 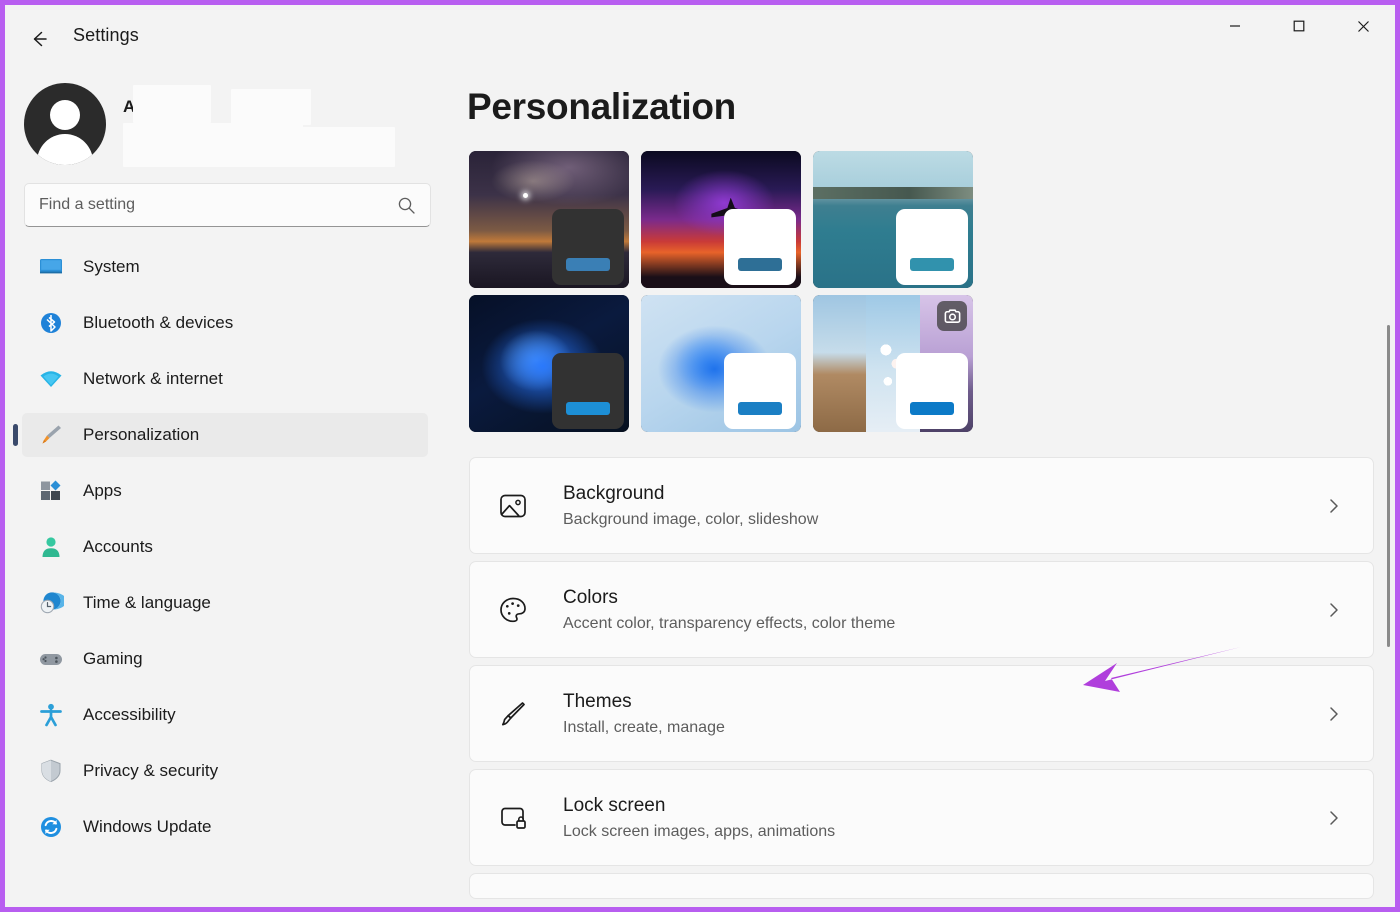 I want to click on settings-row-title: Lock screen, so click(x=614, y=805).